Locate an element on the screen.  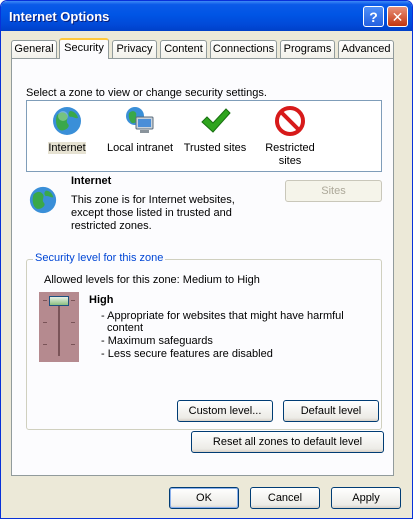
selected-zone-name: Internet is located at coordinates (91, 181).